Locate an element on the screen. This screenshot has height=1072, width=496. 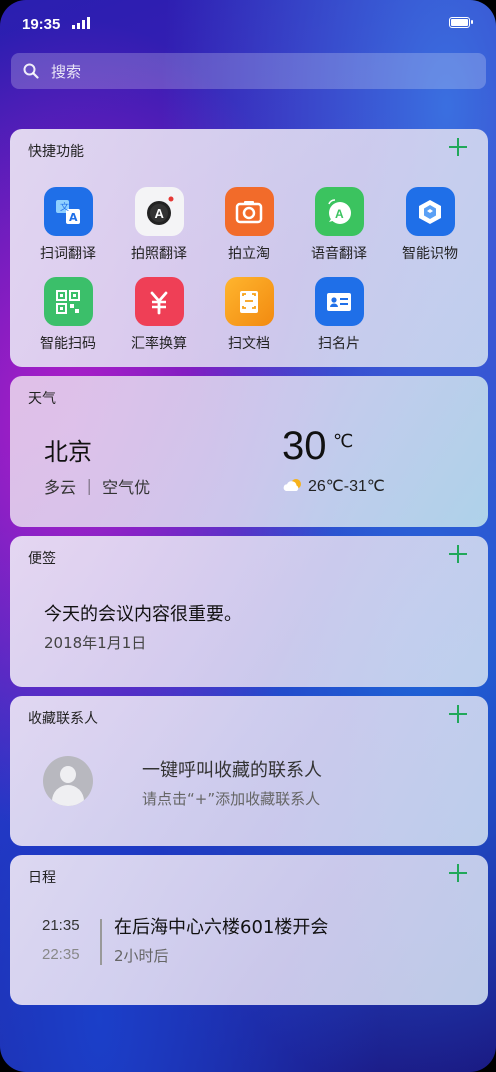
add-quick-function-button is located at coordinates (458, 147).